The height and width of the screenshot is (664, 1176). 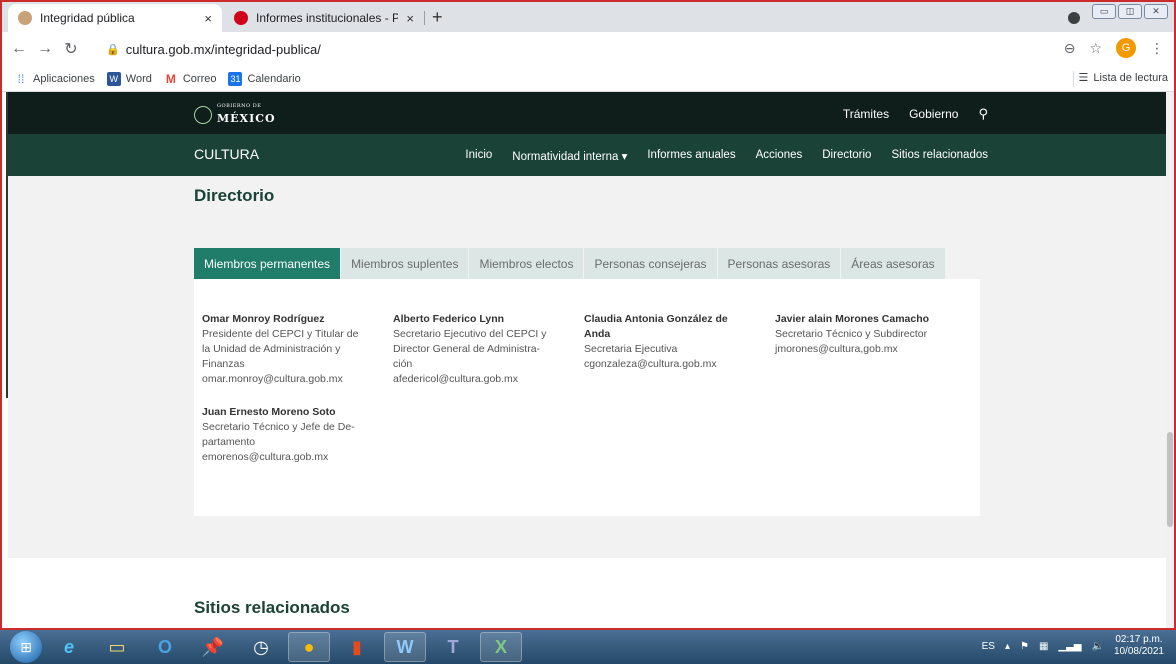 I want to click on zoom-icon: ⊖, so click(x=1070, y=48).